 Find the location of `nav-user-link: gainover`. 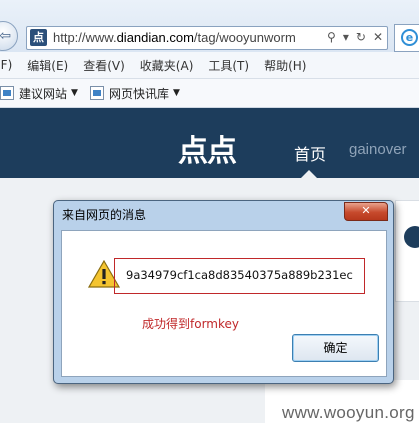

nav-user-link: gainover is located at coordinates (378, 149).